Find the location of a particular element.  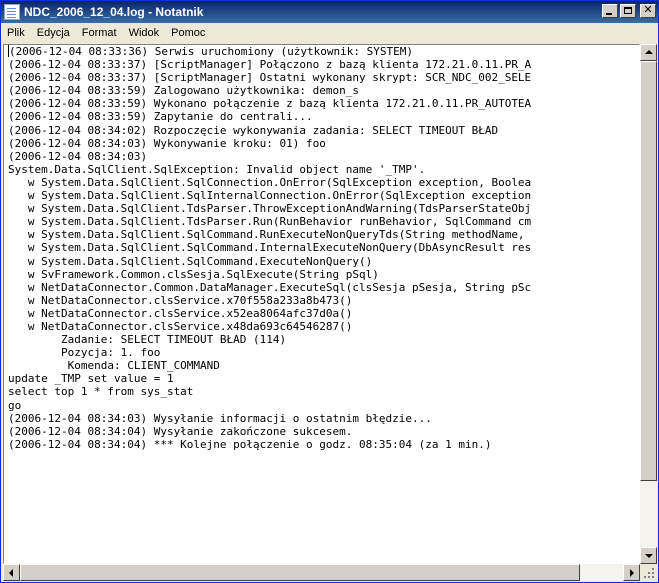

arrow-right-icon is located at coordinates (632, 573).